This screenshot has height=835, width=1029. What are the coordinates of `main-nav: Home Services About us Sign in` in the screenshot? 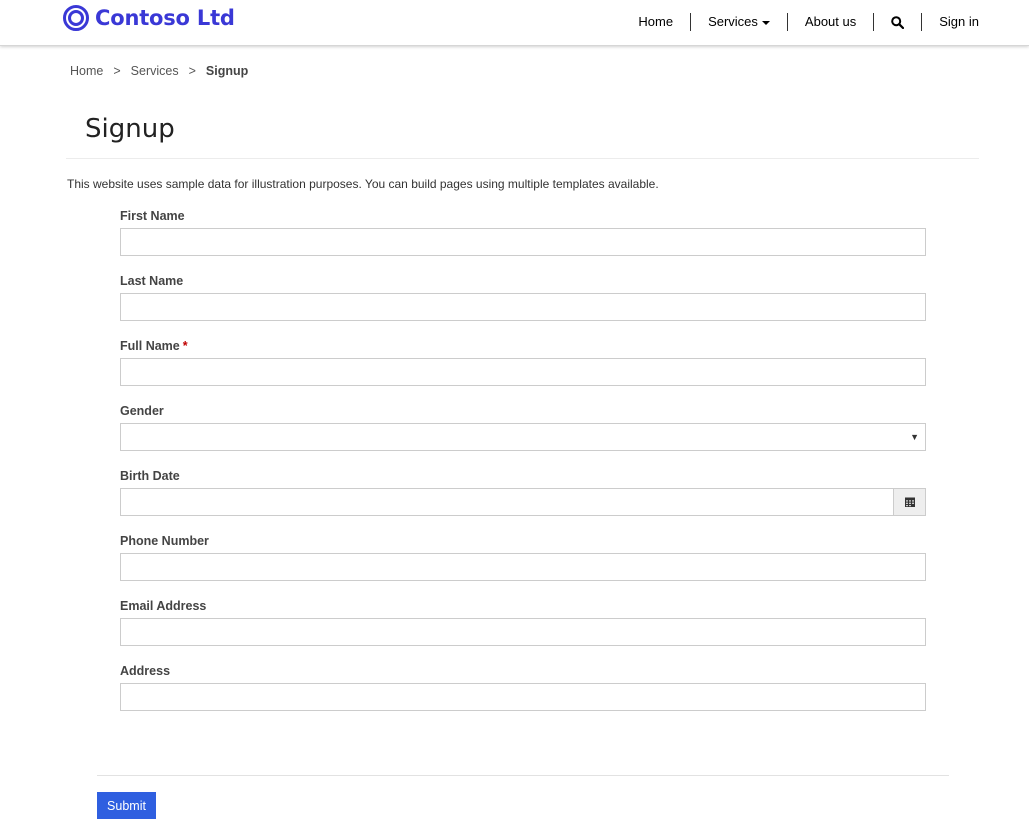 It's located at (805, 22).